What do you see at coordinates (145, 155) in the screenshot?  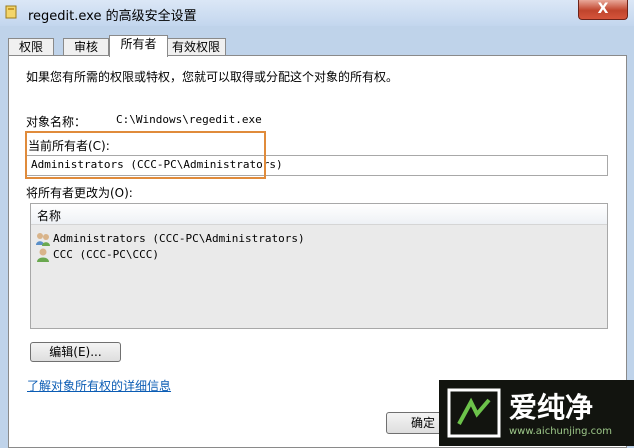 I see `highlight-box` at bounding box center [145, 155].